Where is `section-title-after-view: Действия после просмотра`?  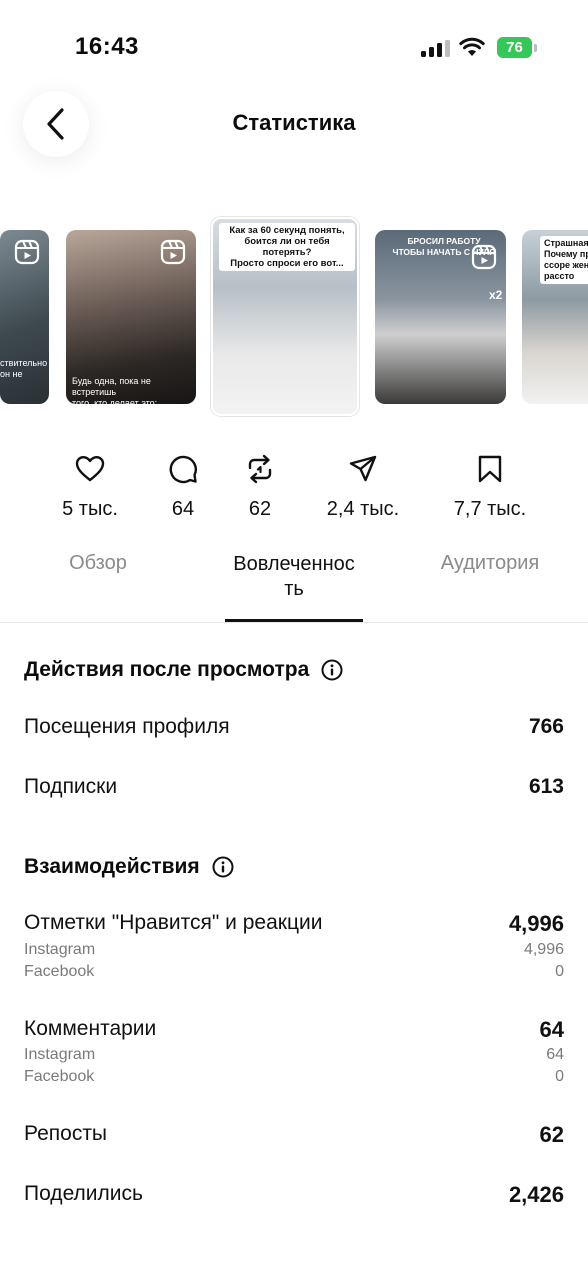 section-title-after-view: Действия после просмотра is located at coordinates (183, 670).